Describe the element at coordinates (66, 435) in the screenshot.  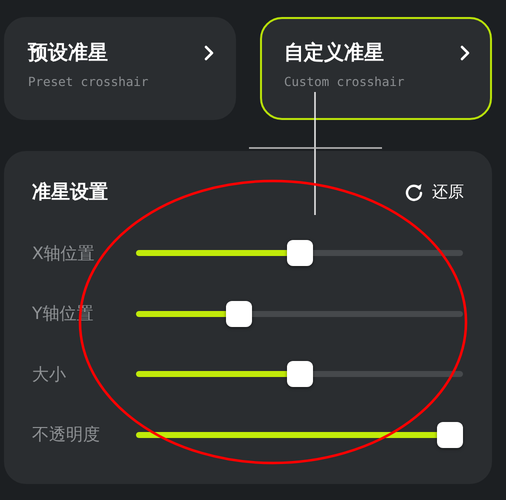
I see `slider-label: 不透明度` at that location.